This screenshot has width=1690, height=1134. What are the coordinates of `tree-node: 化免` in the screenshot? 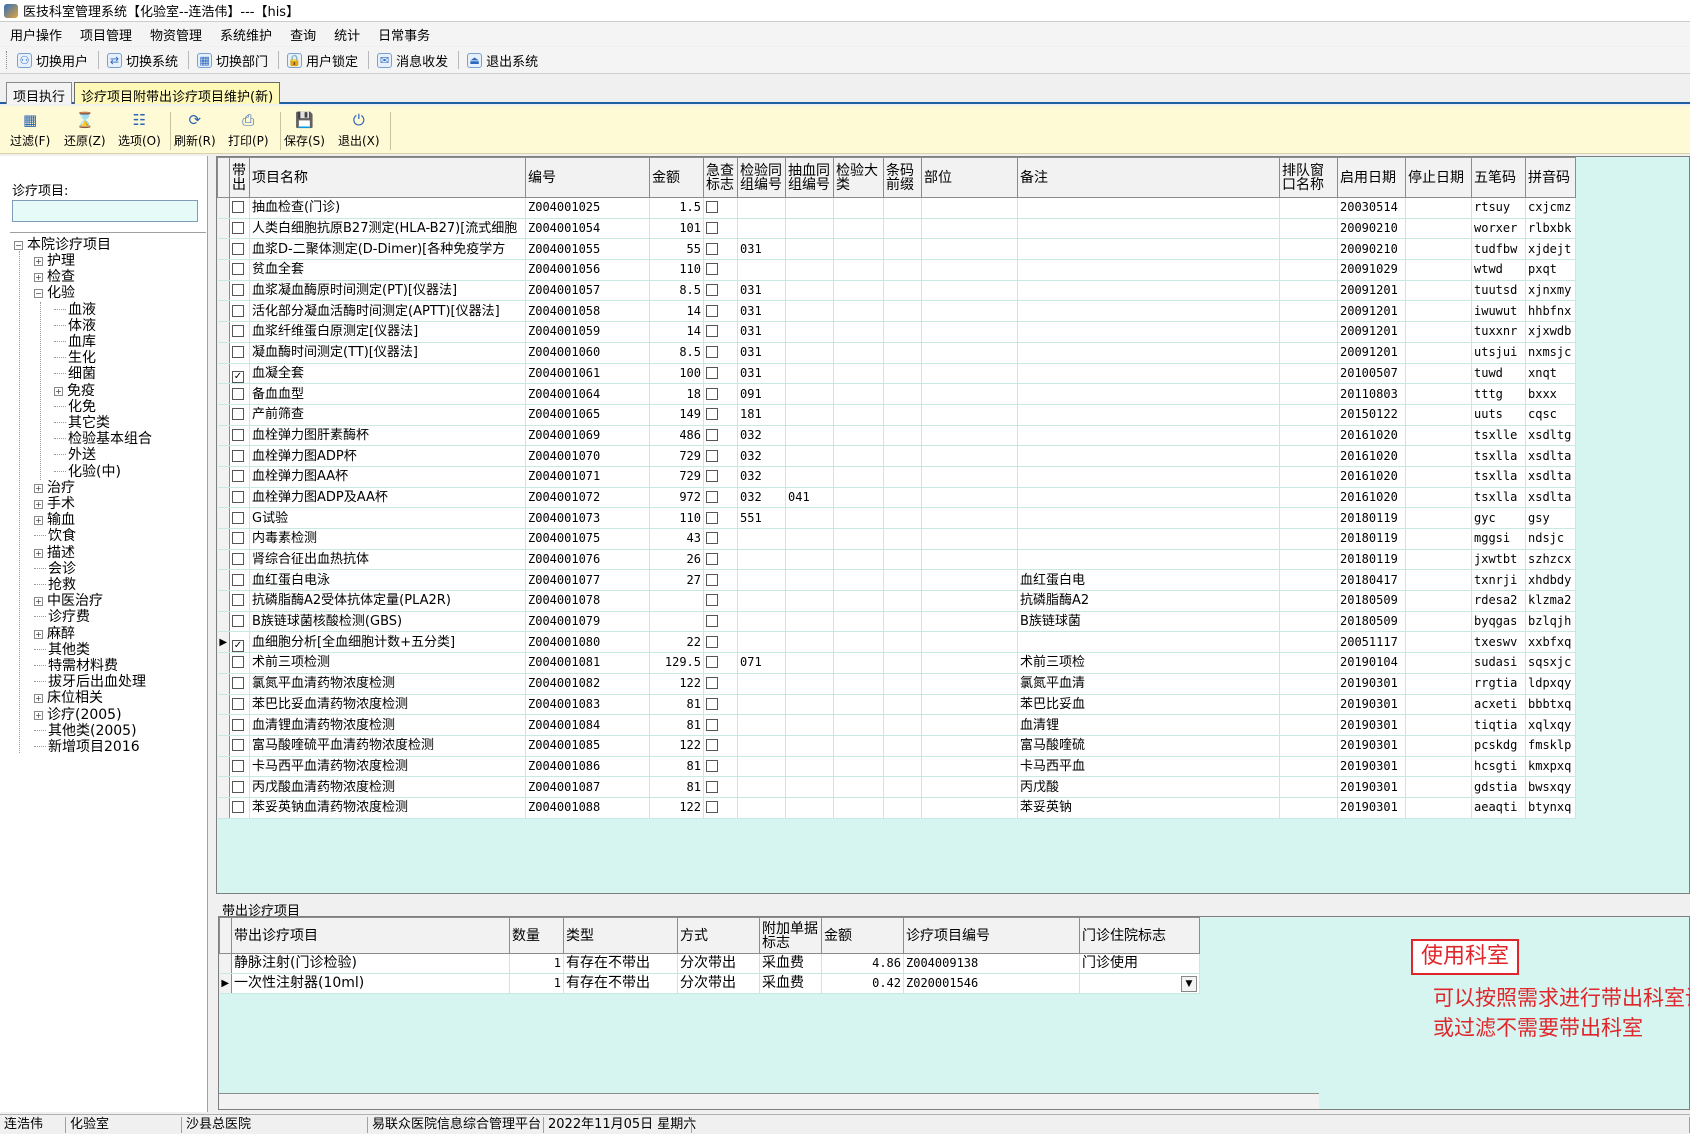 It's located at (75, 407).